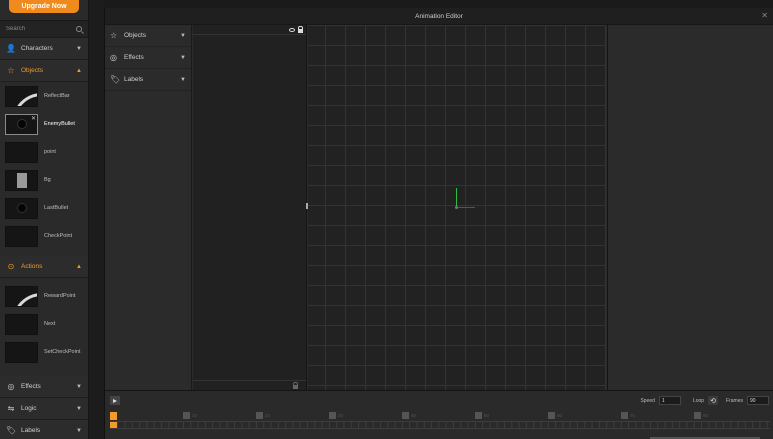 The image size is (773, 439). I want to click on asset-item-enemybullet: ✕ EnemyBullet, so click(44, 124).